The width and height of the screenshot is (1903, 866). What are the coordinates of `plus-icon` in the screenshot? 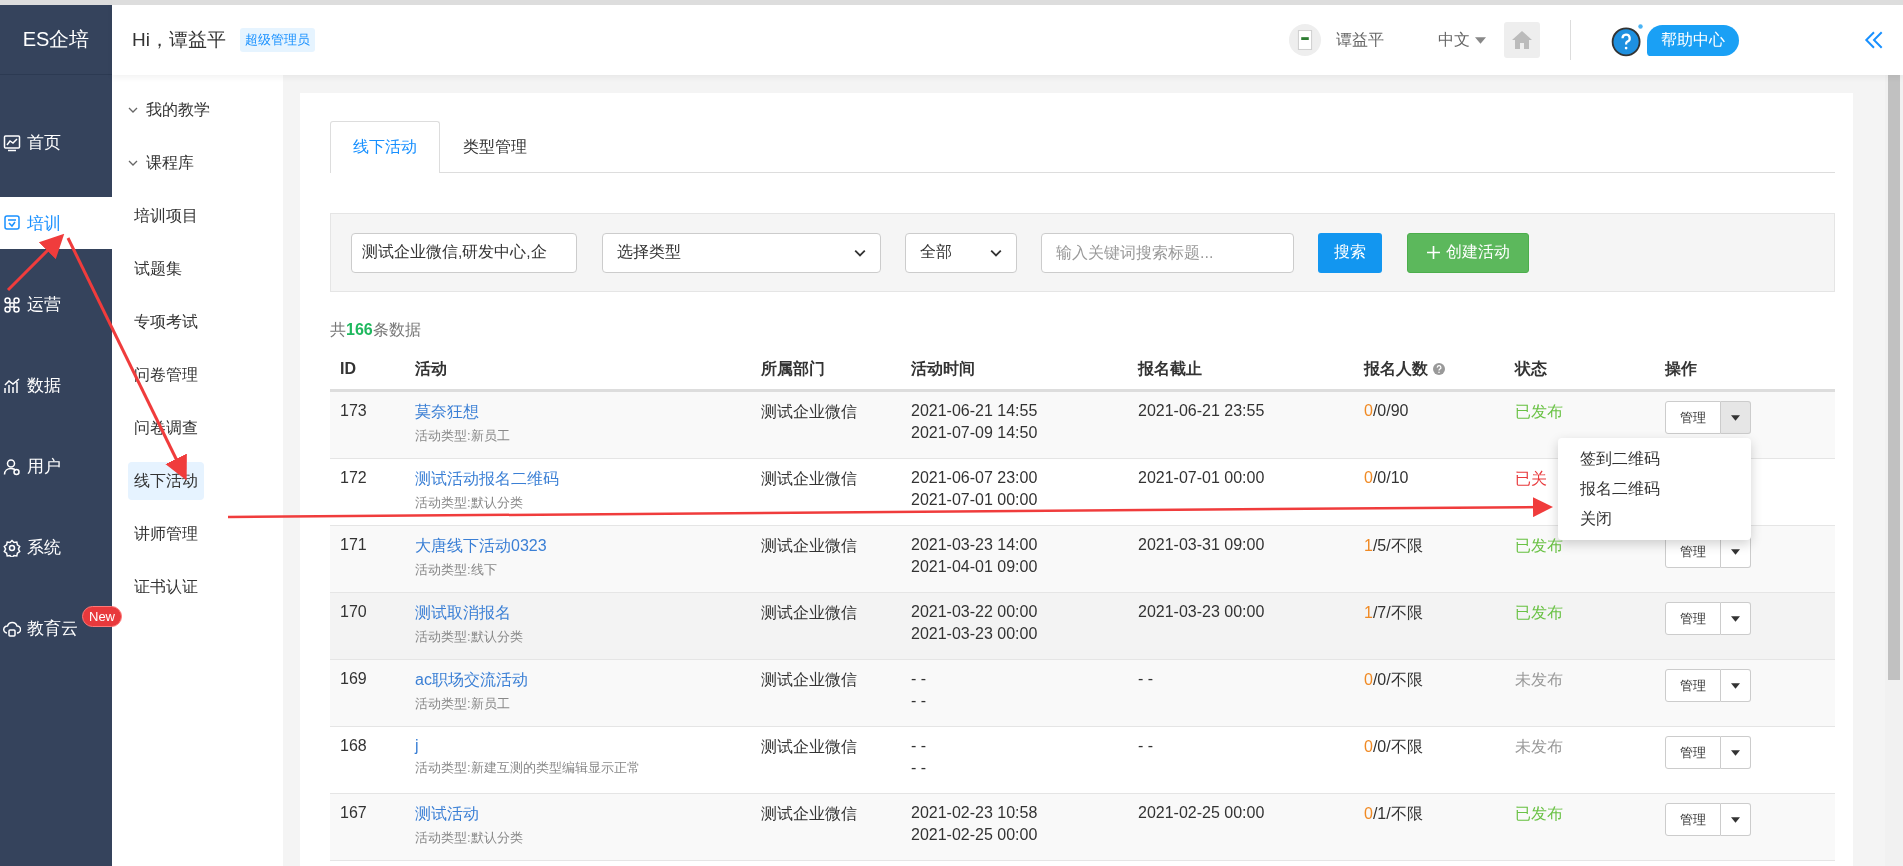 It's located at (1433, 252).